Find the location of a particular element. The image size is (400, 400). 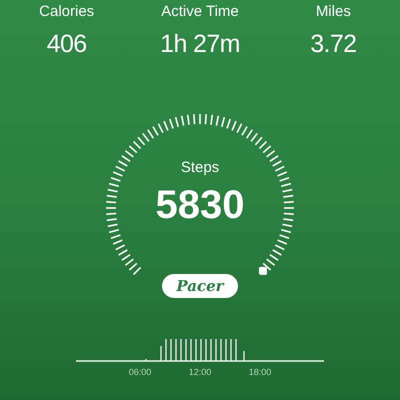

steps-label: Steps is located at coordinates (200, 168).